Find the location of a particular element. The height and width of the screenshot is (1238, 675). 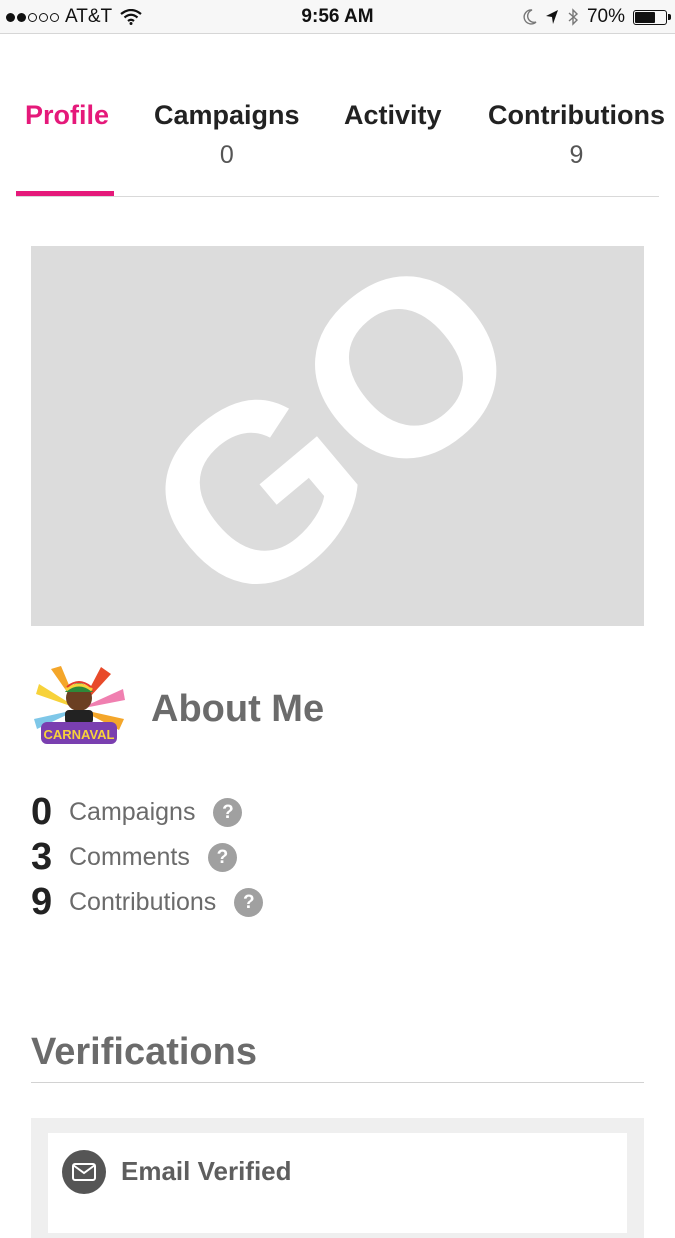

tab-label: Contributions is located at coordinates (576, 115).